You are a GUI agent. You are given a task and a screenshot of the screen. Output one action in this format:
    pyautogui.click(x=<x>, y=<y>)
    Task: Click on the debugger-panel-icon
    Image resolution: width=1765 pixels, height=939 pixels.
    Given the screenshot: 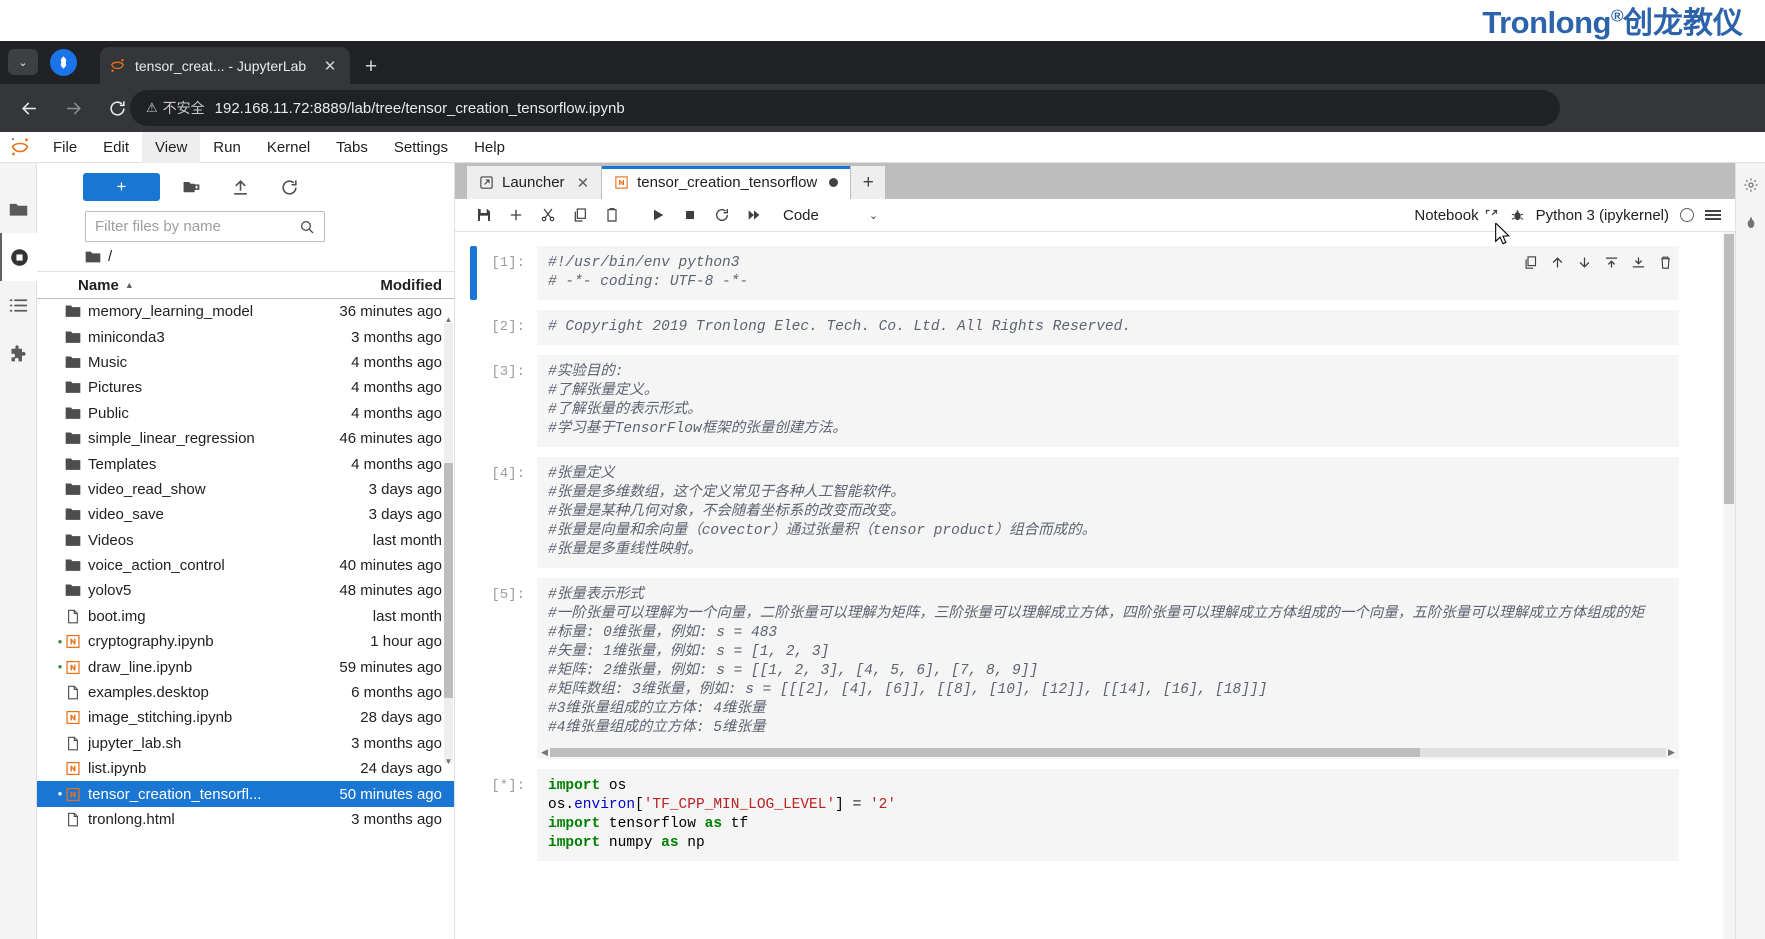 What is the action you would take?
    pyautogui.click(x=1751, y=223)
    